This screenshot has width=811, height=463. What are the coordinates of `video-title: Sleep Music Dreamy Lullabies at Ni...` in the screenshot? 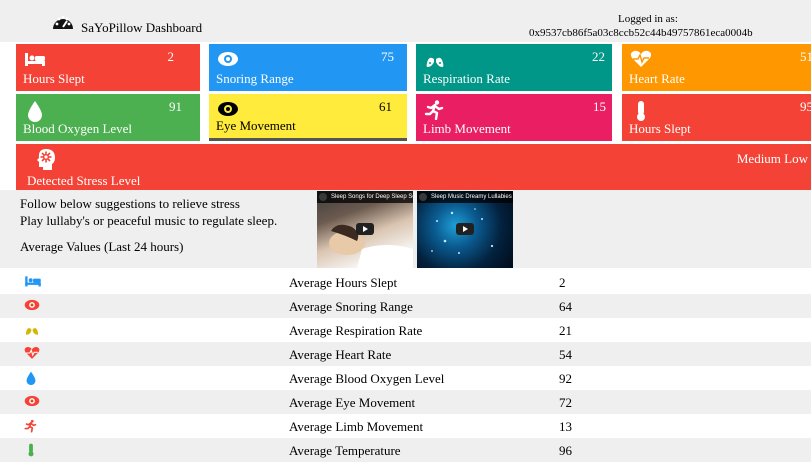 It's located at (465, 197).